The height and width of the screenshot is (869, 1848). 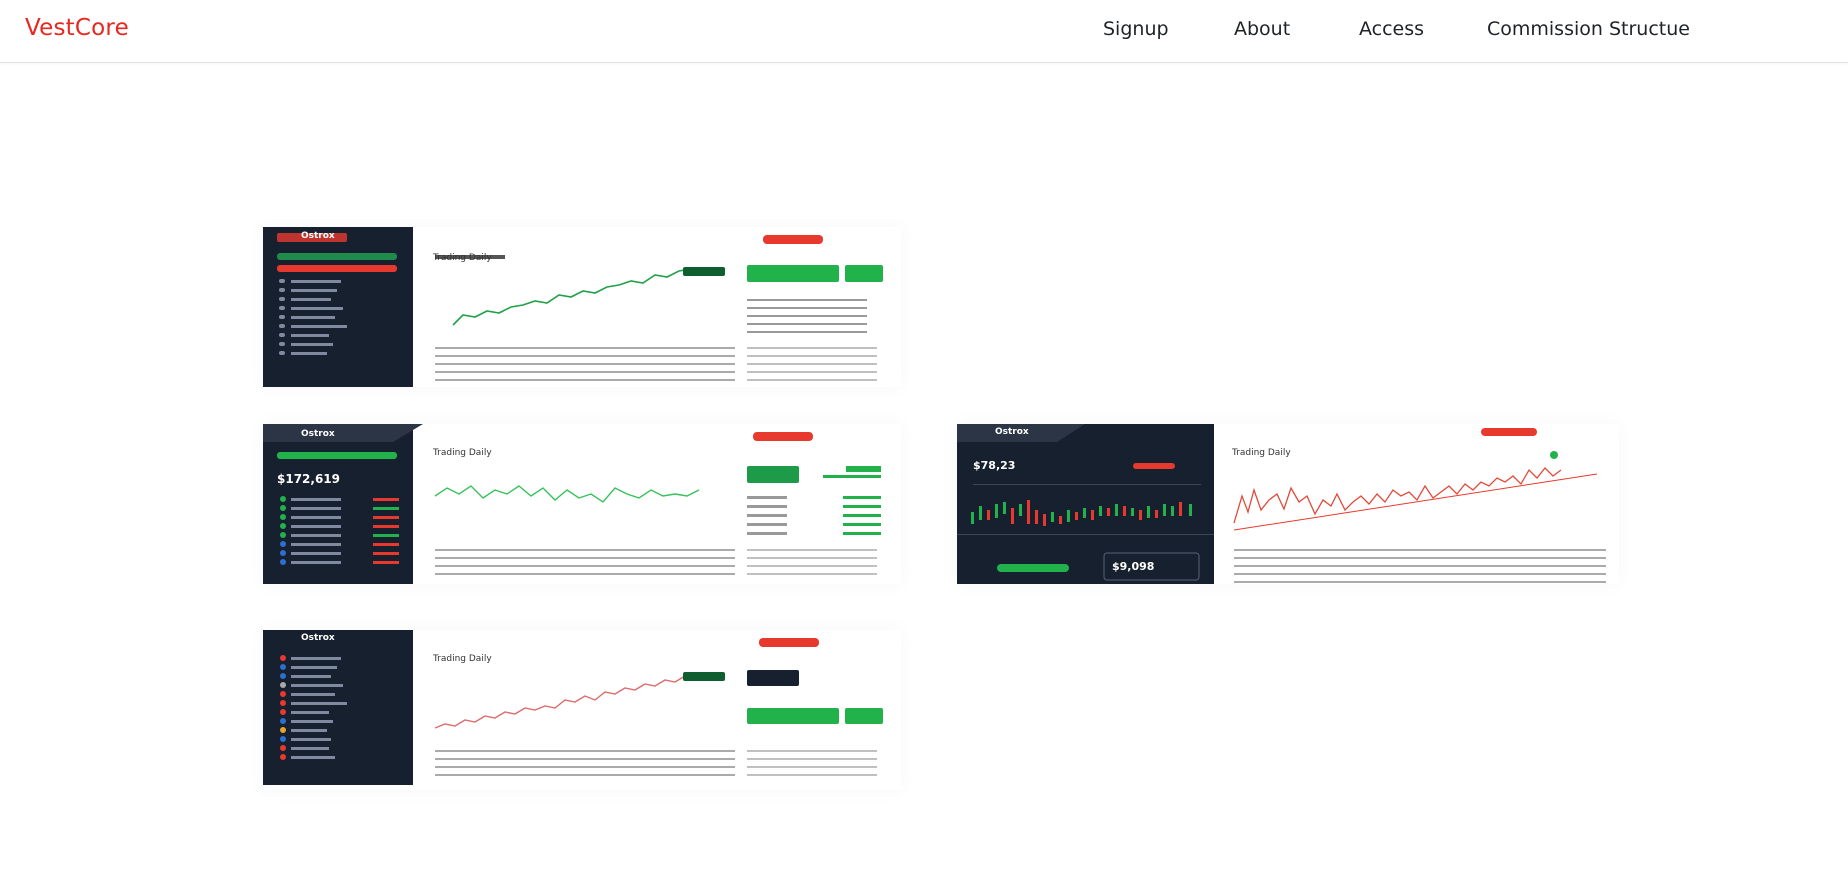 I want to click on dashboard-4-app-name: Ostrox, so click(x=318, y=638).